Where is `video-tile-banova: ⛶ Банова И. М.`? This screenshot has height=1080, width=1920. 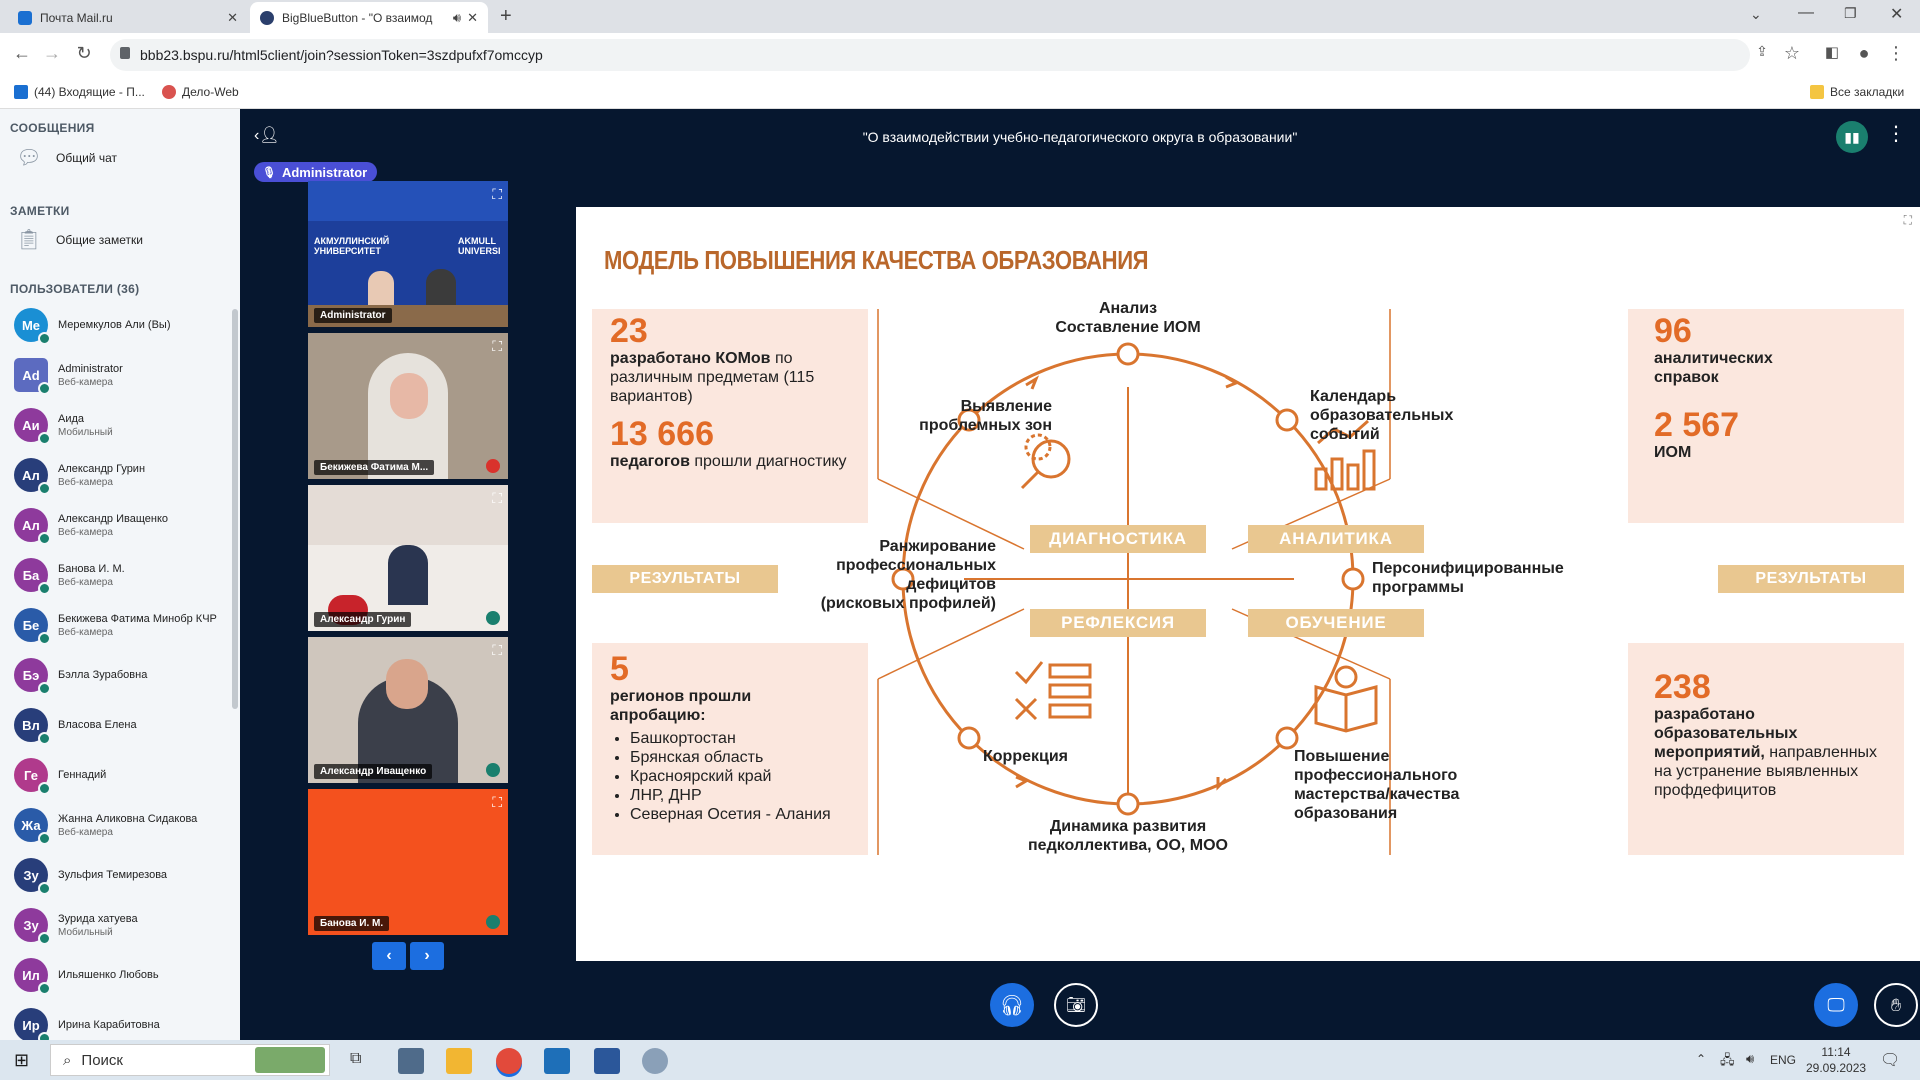
video-tile-banova: ⛶ Банова И. М. is located at coordinates (408, 862).